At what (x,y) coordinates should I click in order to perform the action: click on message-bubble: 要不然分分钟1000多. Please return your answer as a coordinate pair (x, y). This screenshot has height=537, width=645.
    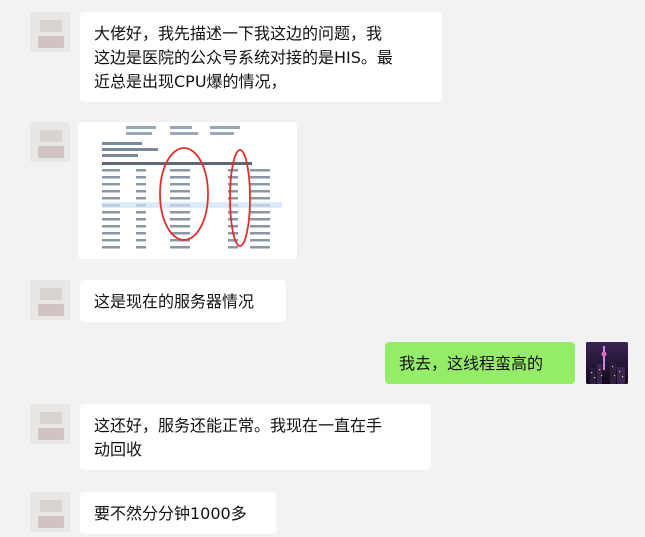
    Looking at the image, I should click on (178, 513).